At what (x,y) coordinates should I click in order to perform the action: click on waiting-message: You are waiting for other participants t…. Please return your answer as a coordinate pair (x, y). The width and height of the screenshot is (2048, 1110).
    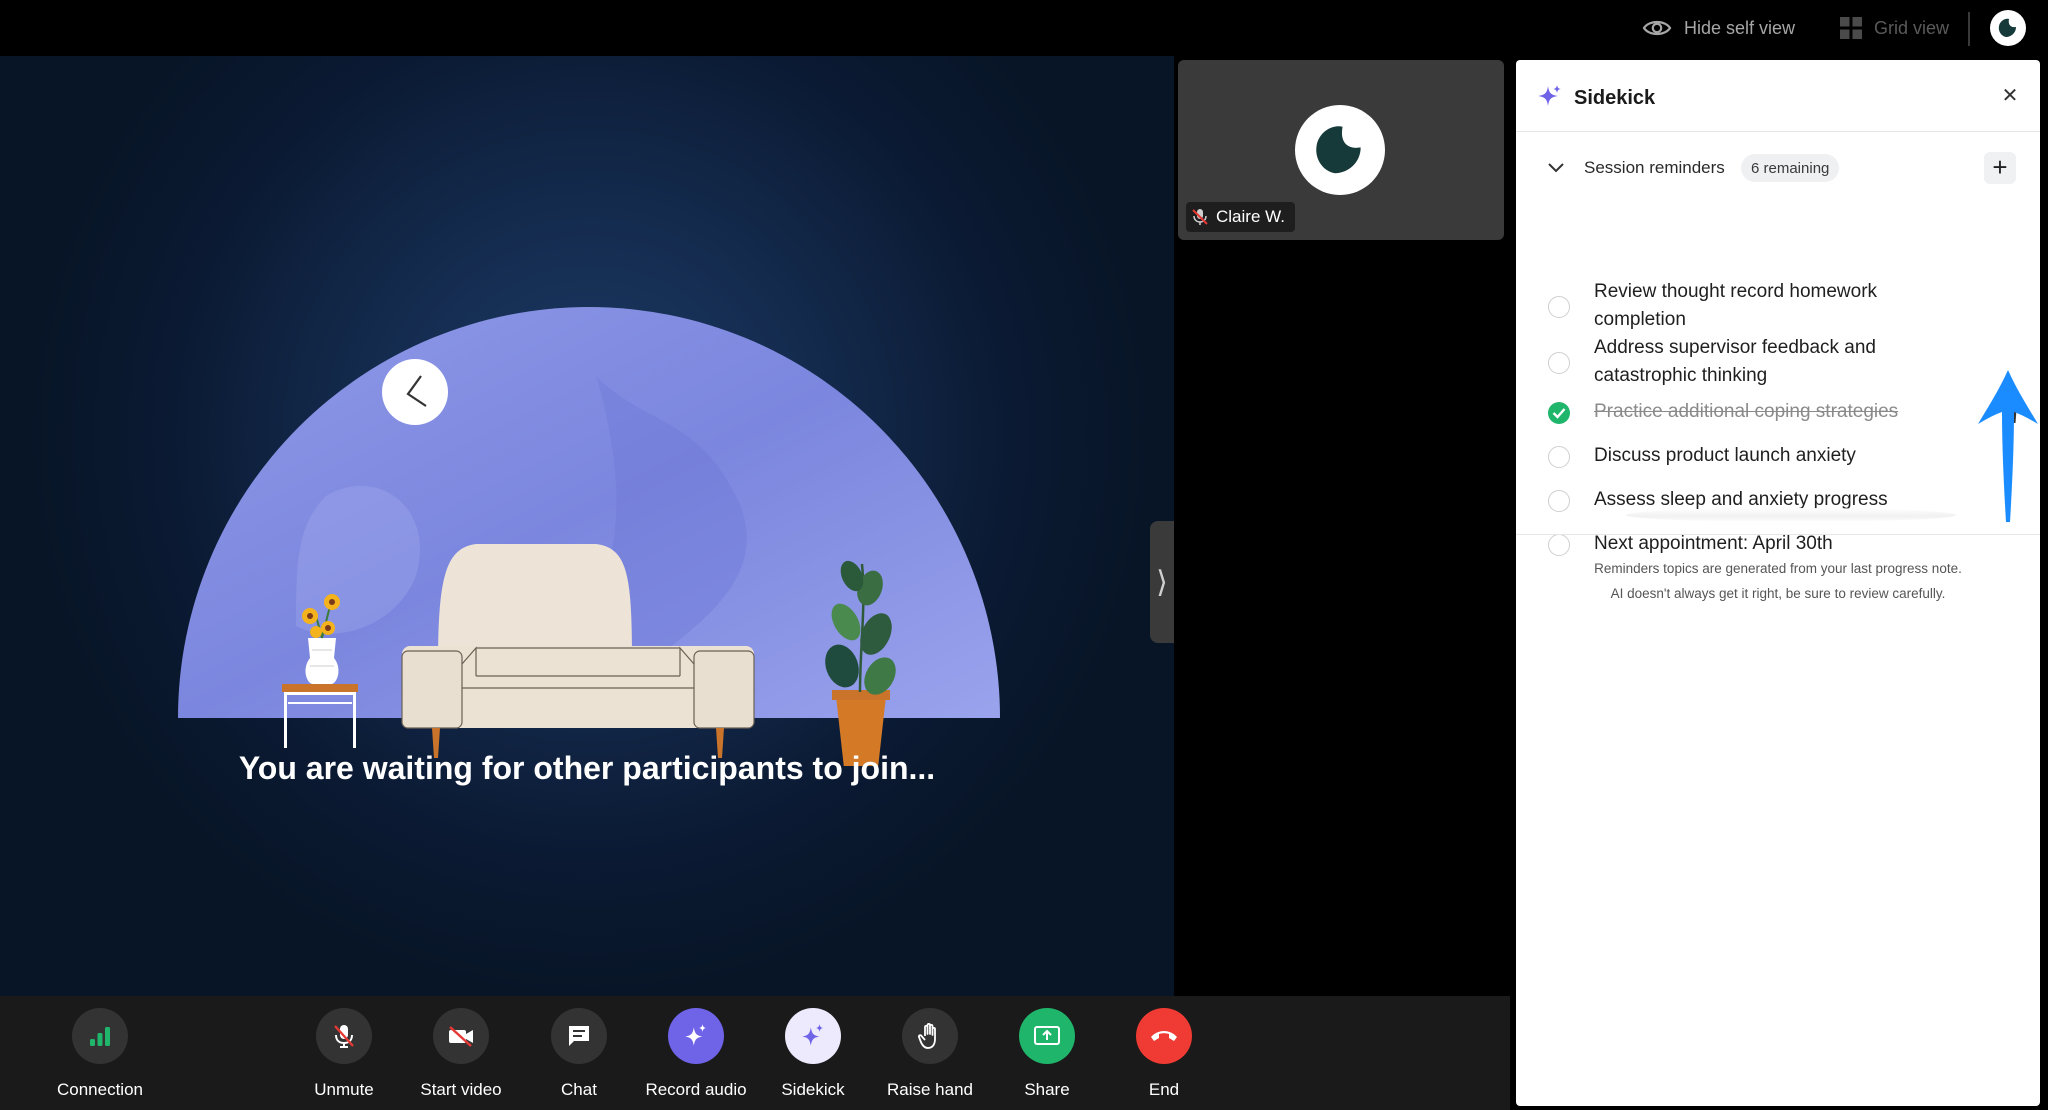
    Looking at the image, I should click on (587, 768).